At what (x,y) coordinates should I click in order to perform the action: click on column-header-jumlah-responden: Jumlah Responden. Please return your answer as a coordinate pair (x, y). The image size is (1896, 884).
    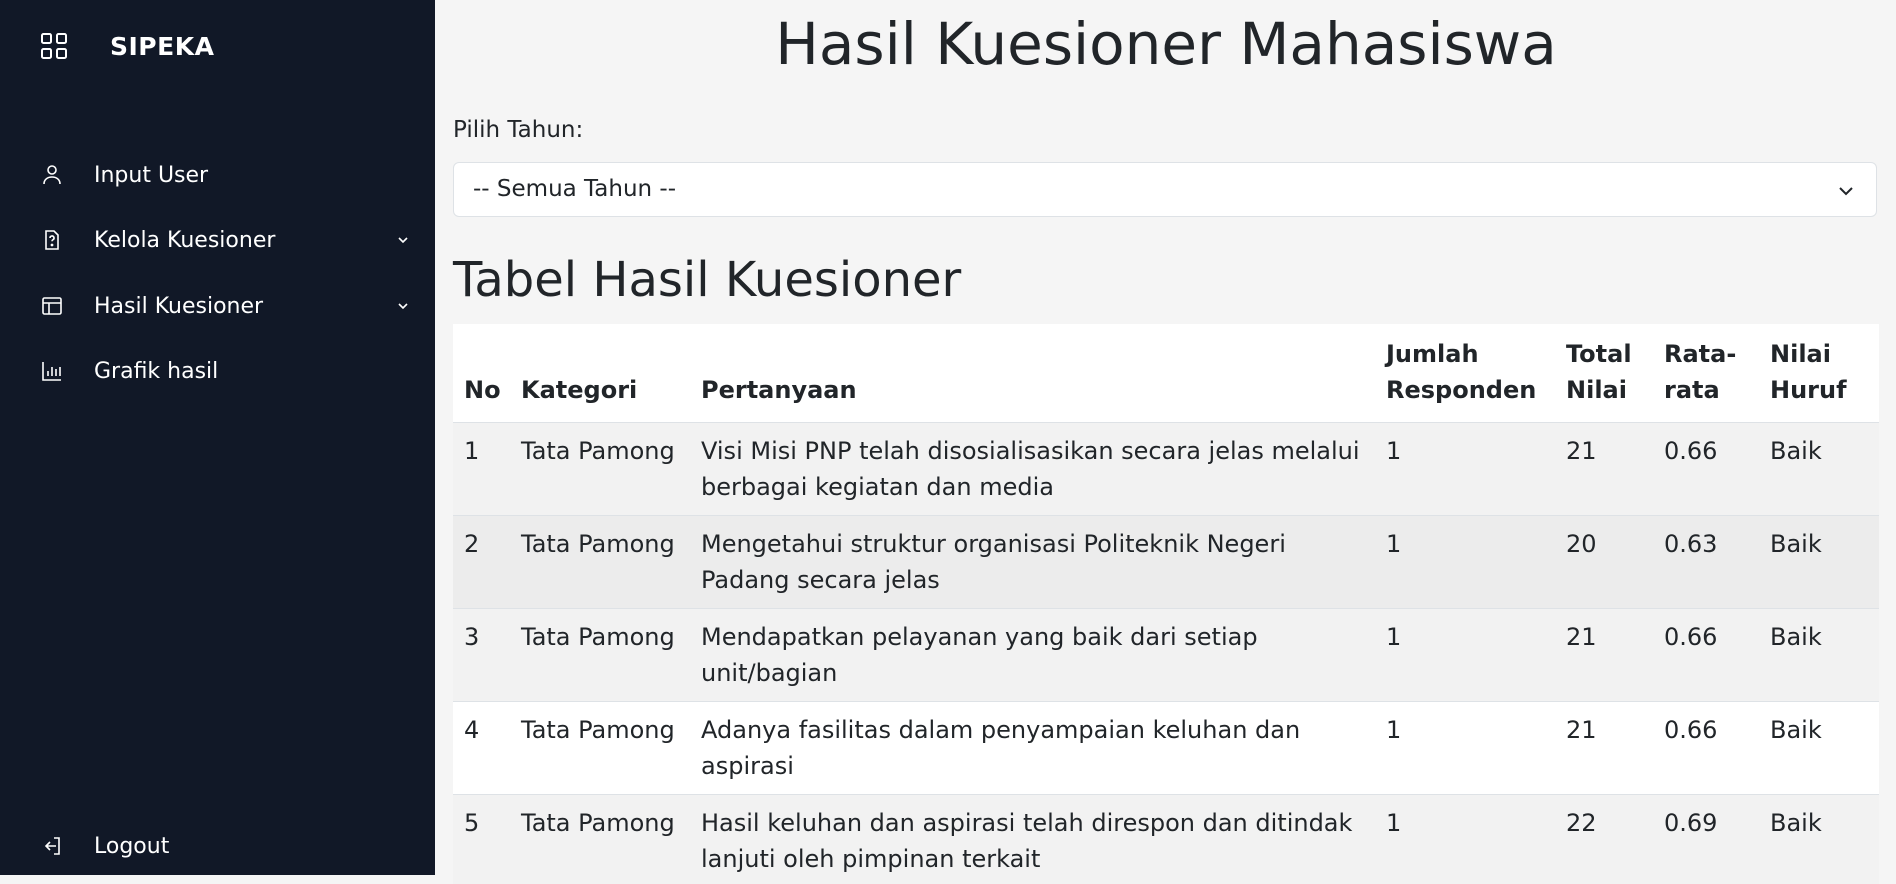
    Looking at the image, I should click on (1465, 373).